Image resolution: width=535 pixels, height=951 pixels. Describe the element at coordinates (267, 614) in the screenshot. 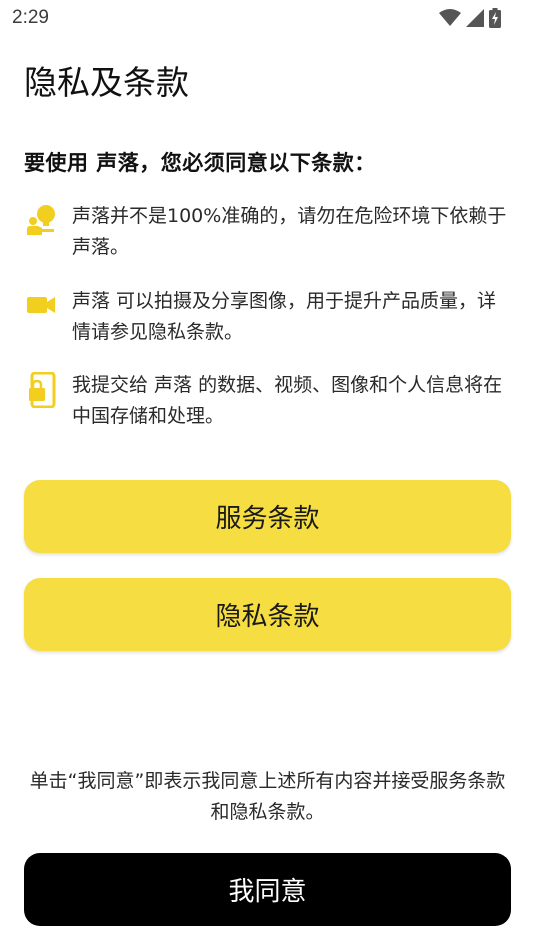

I see `privacy-terms-button: 隐私条款` at that location.